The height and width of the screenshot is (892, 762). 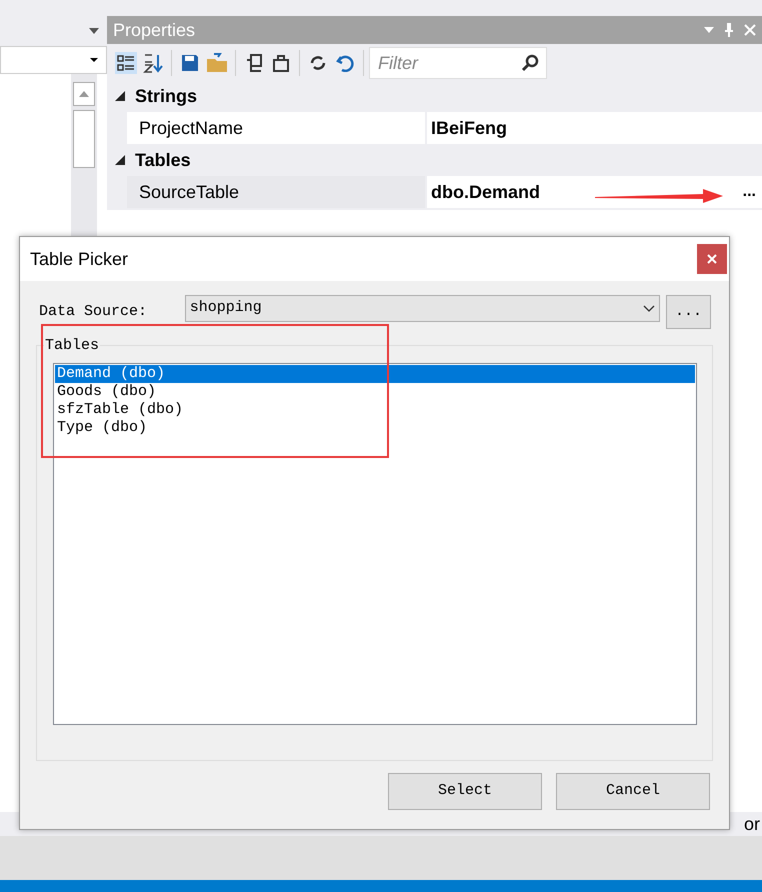 I want to click on field-label: Data Source:, so click(x=93, y=312).